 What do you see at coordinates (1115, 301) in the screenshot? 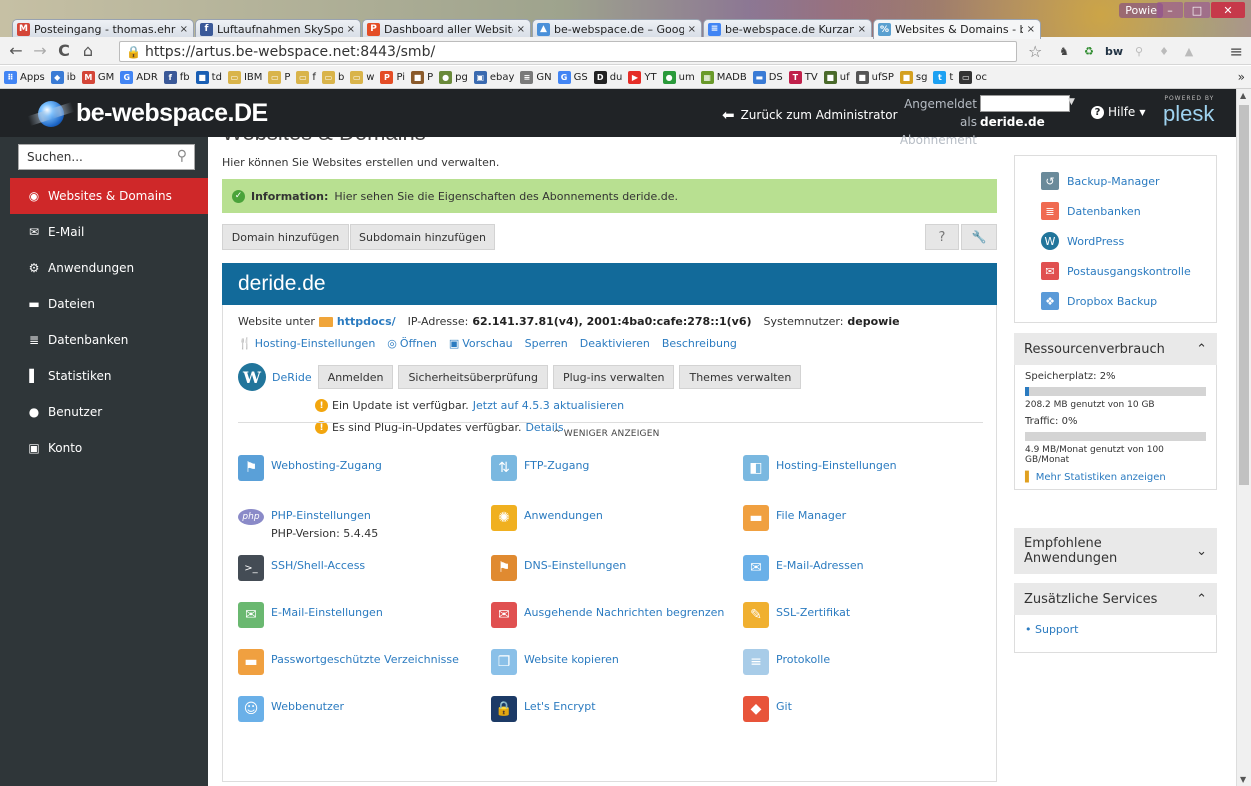
I see `dropbox-link: ❖ Dropbox Backup` at bounding box center [1115, 301].